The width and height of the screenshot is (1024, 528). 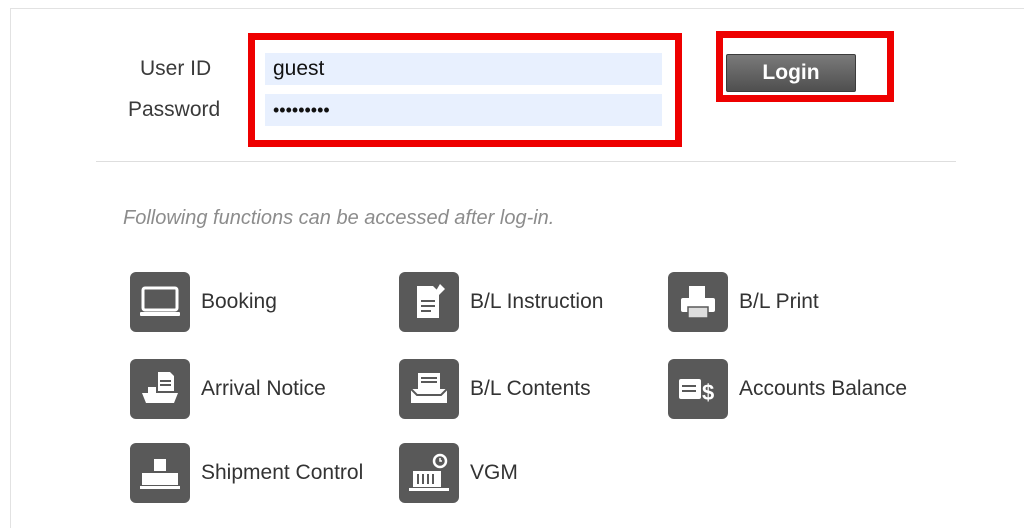 What do you see at coordinates (526, 161) in the screenshot?
I see `divider` at bounding box center [526, 161].